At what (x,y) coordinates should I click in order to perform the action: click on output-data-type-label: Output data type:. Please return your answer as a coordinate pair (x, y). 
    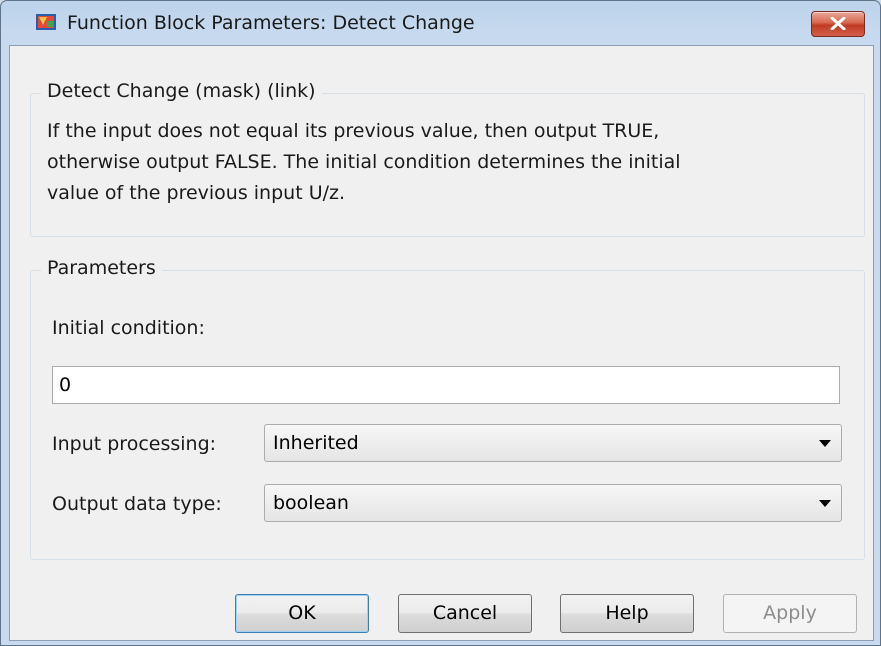
    Looking at the image, I should click on (137, 504).